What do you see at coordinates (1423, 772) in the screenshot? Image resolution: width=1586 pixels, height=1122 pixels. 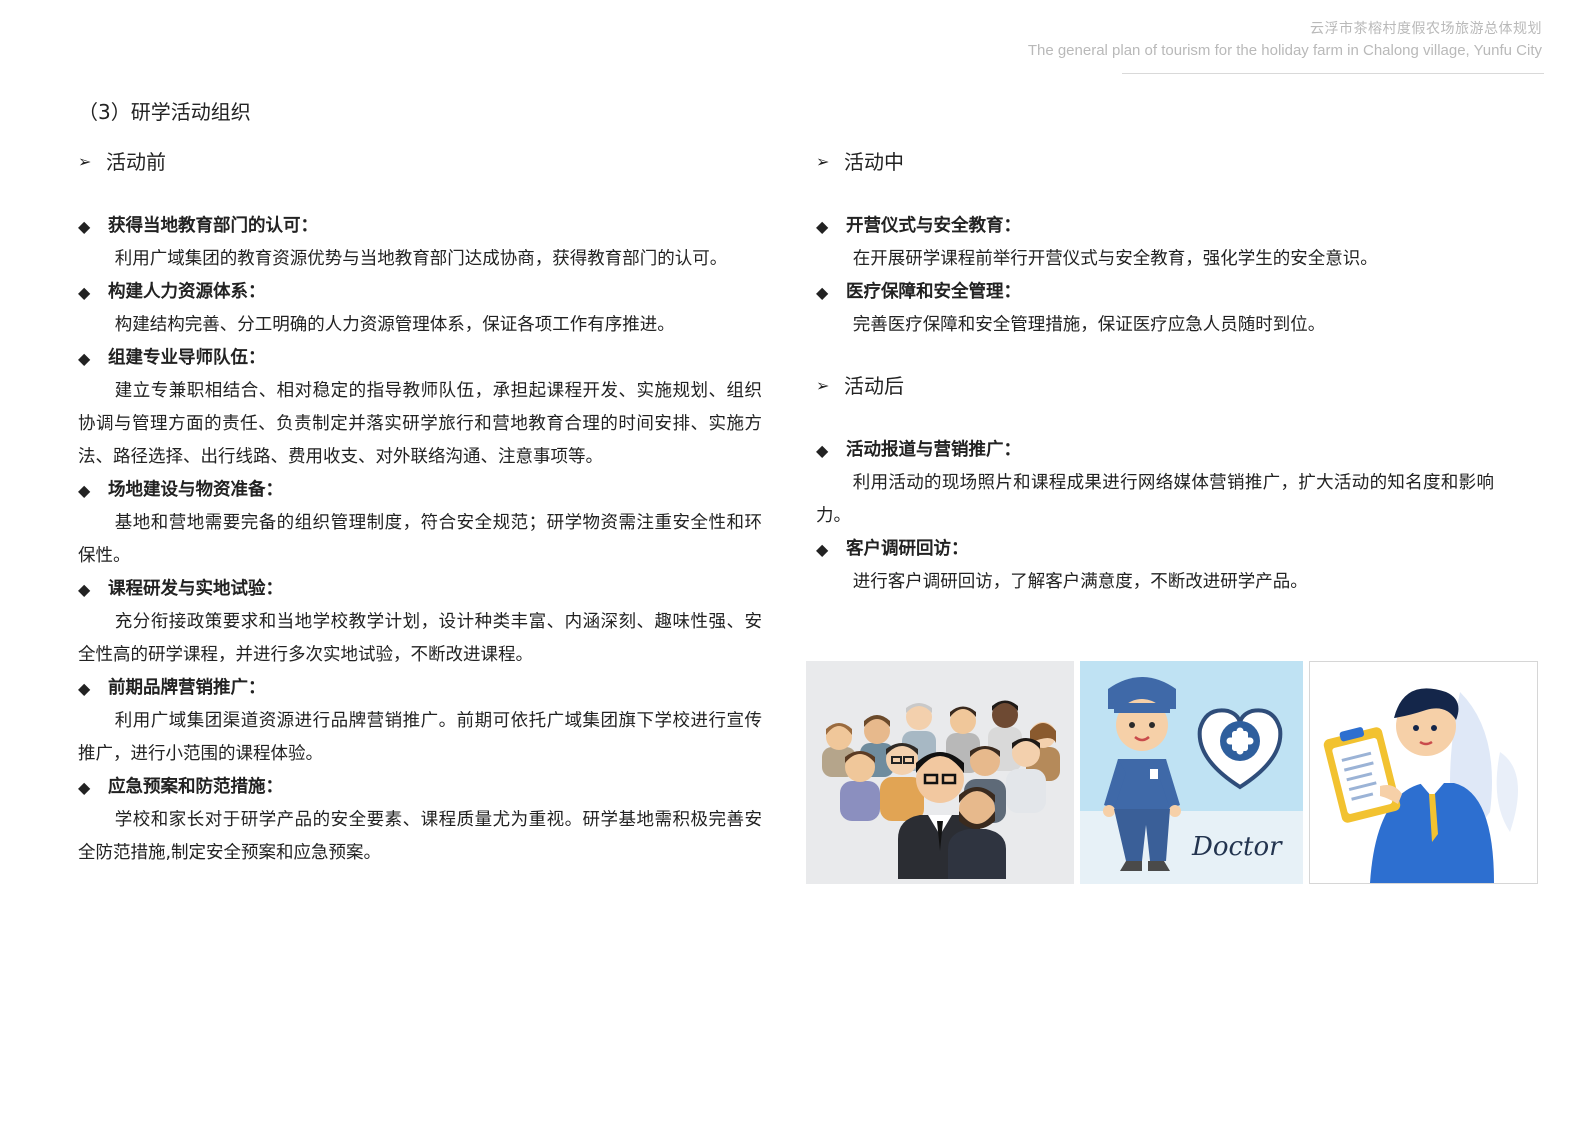 I see `clipboard-man-illustration` at bounding box center [1423, 772].